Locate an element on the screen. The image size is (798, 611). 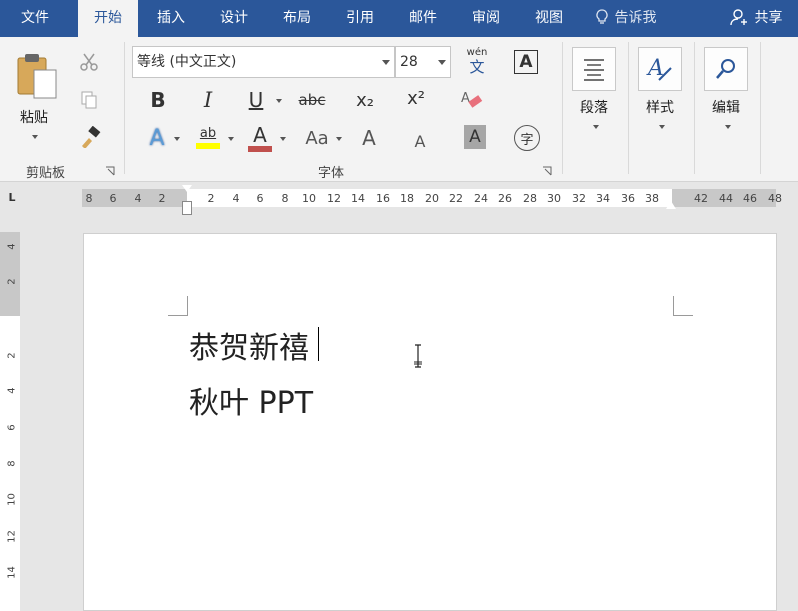
ruler-number: 36 is located at coordinates (628, 198).